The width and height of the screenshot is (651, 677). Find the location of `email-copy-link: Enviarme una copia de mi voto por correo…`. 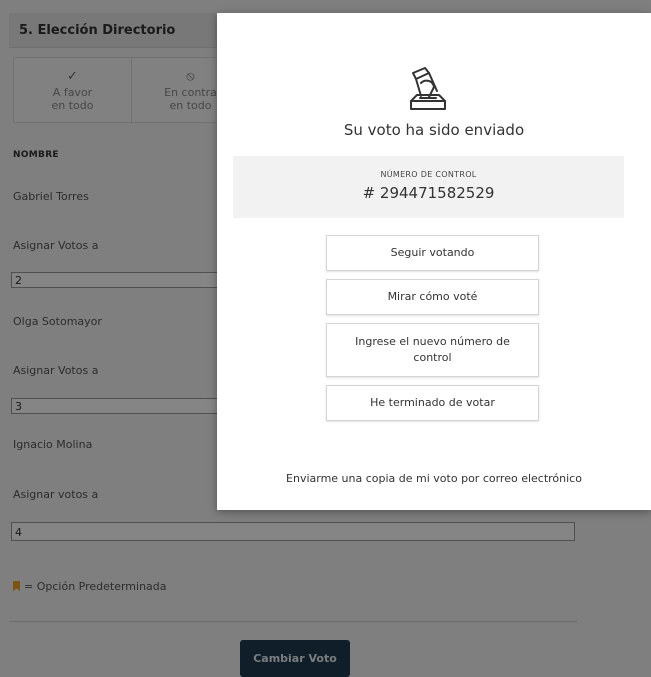

email-copy-link: Enviarme una copia de mi voto por correo… is located at coordinates (434, 478).